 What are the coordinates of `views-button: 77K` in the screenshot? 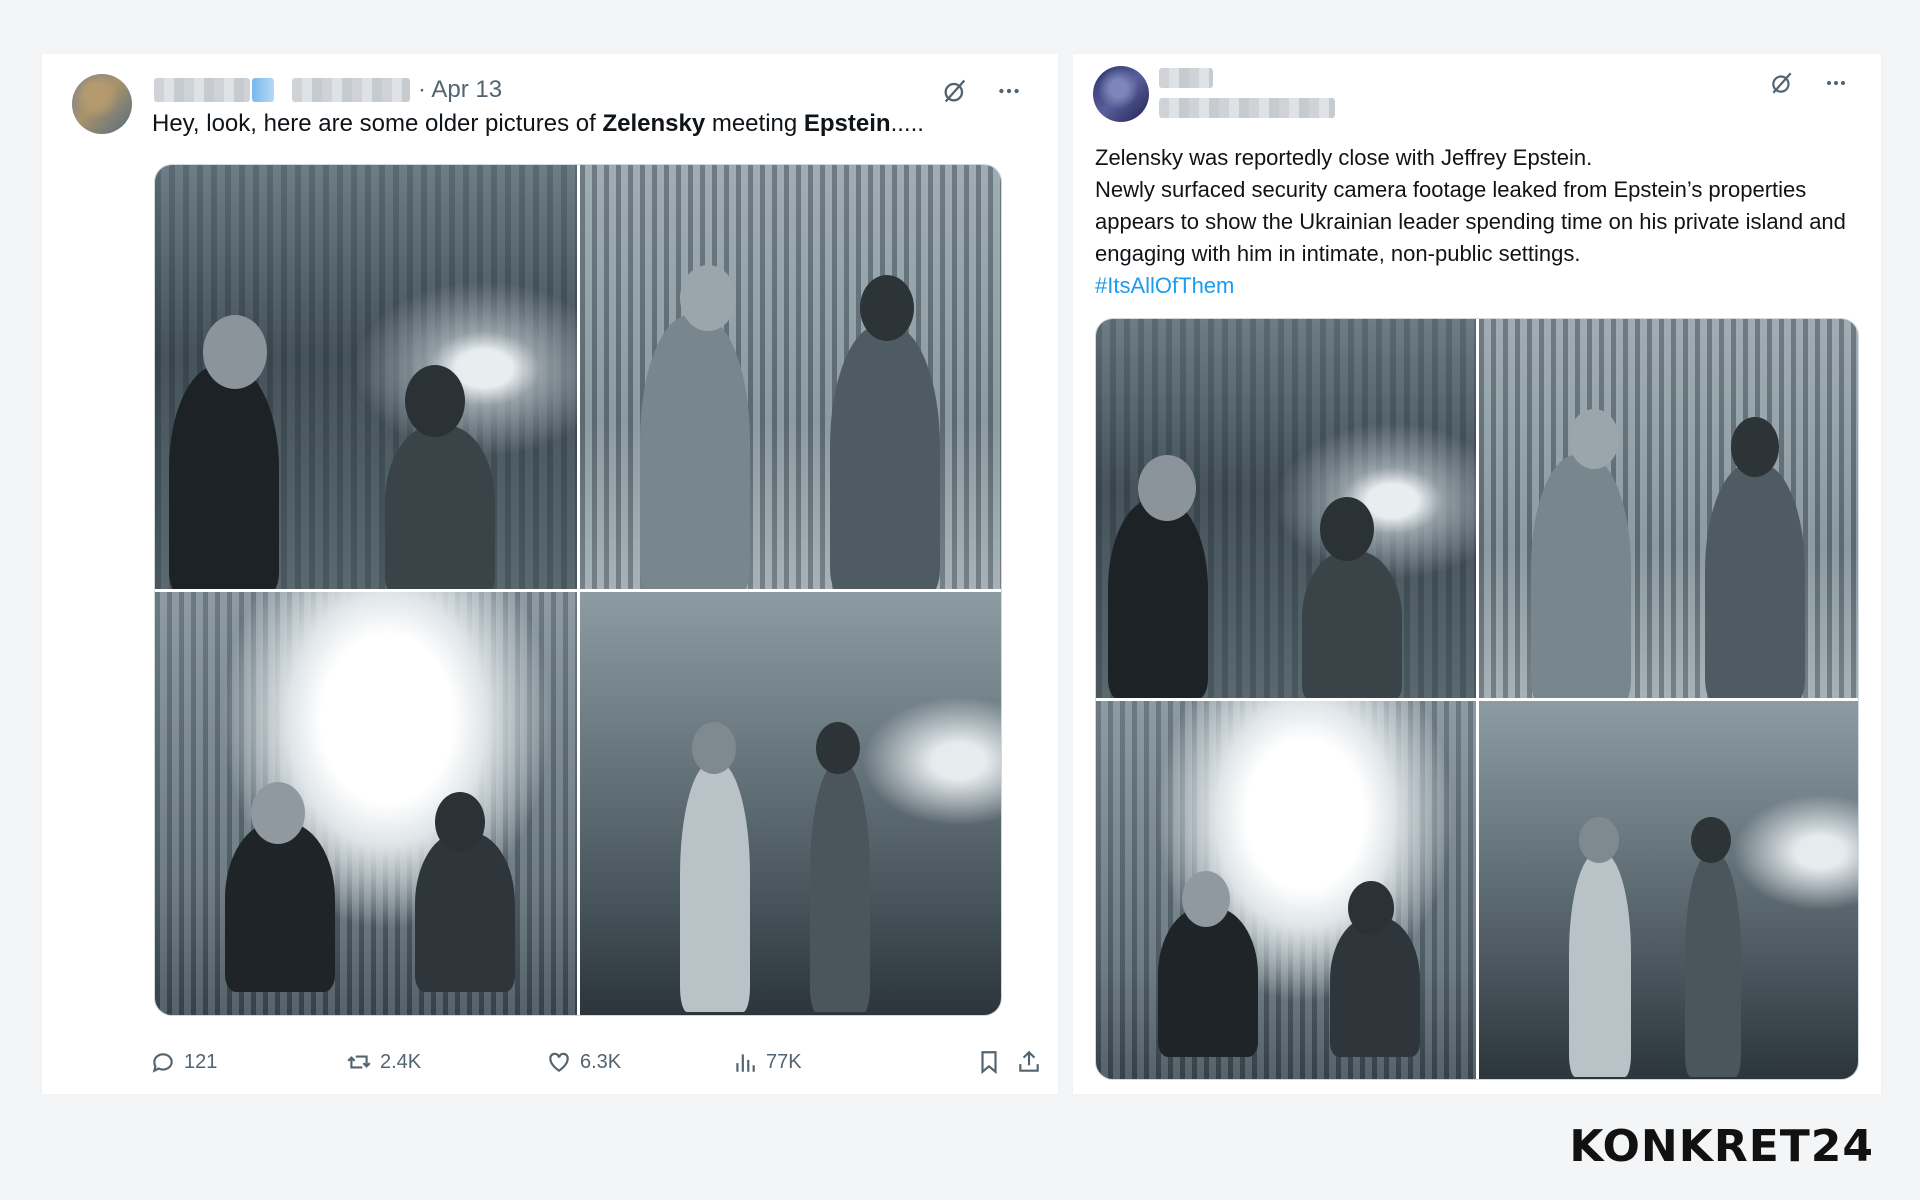 It's located at (767, 1062).